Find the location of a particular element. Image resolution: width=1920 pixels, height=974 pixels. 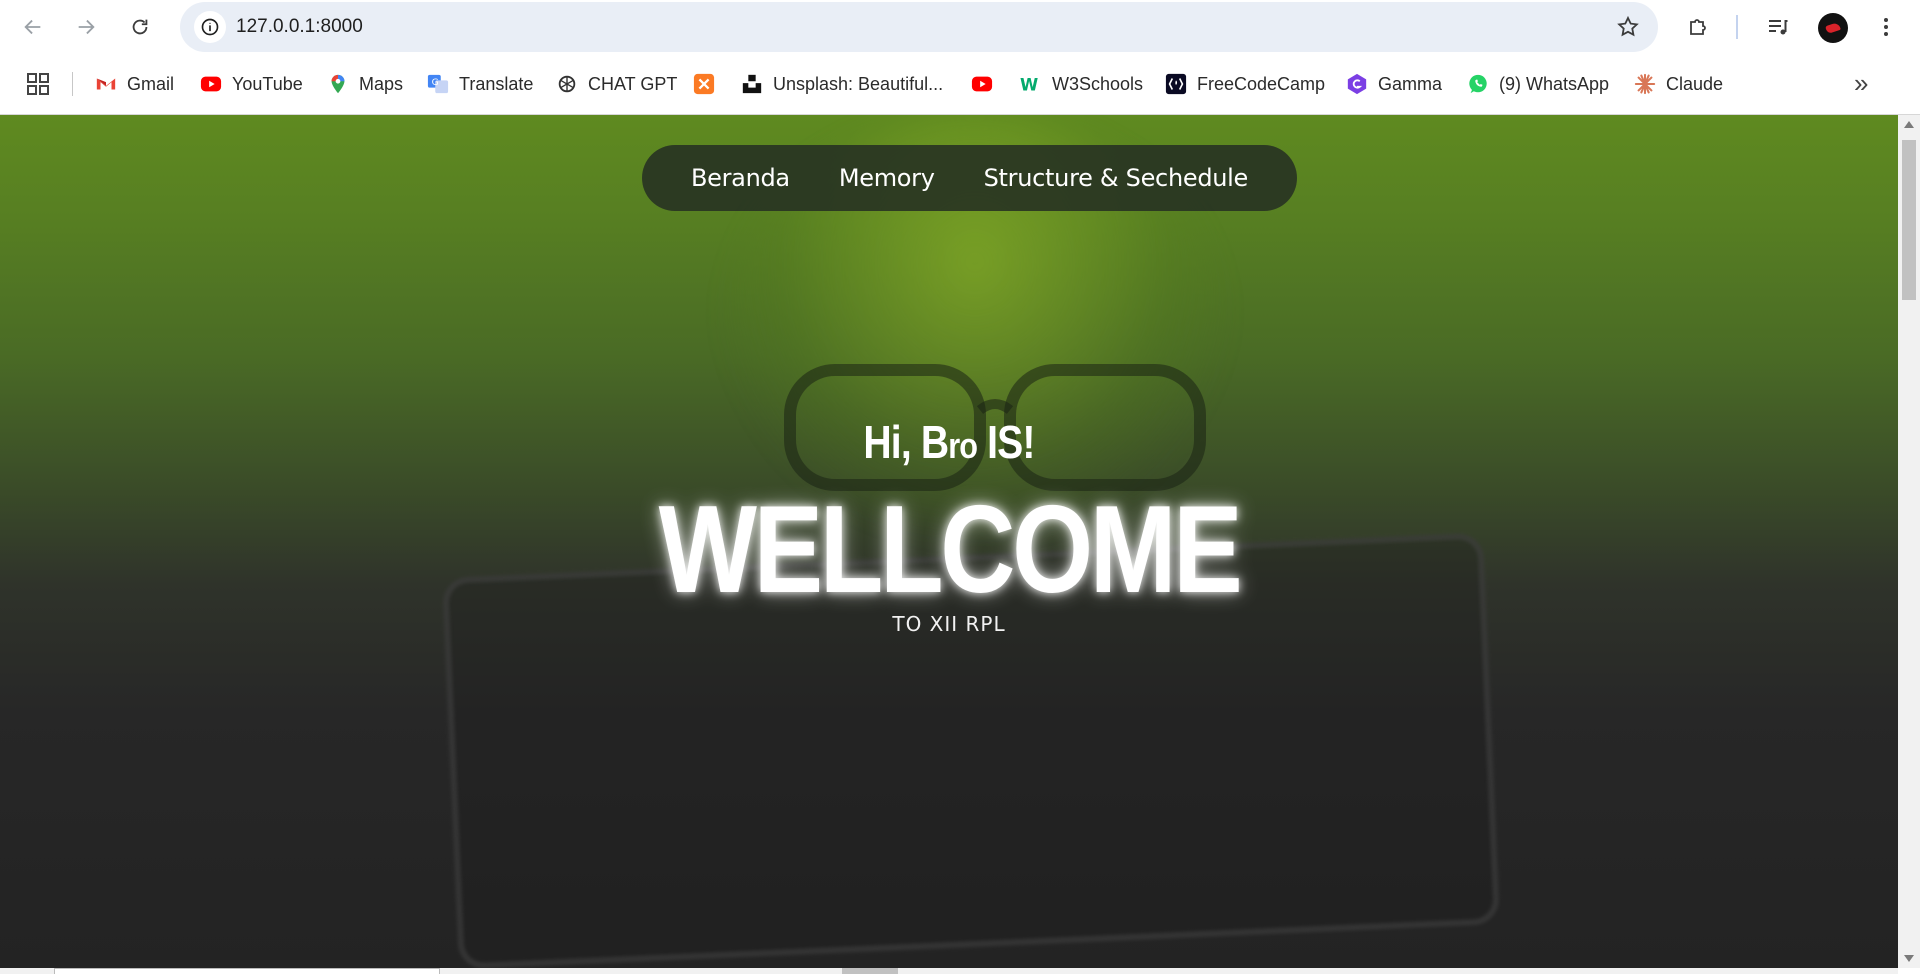

playlist-icon is located at coordinates (1778, 27).